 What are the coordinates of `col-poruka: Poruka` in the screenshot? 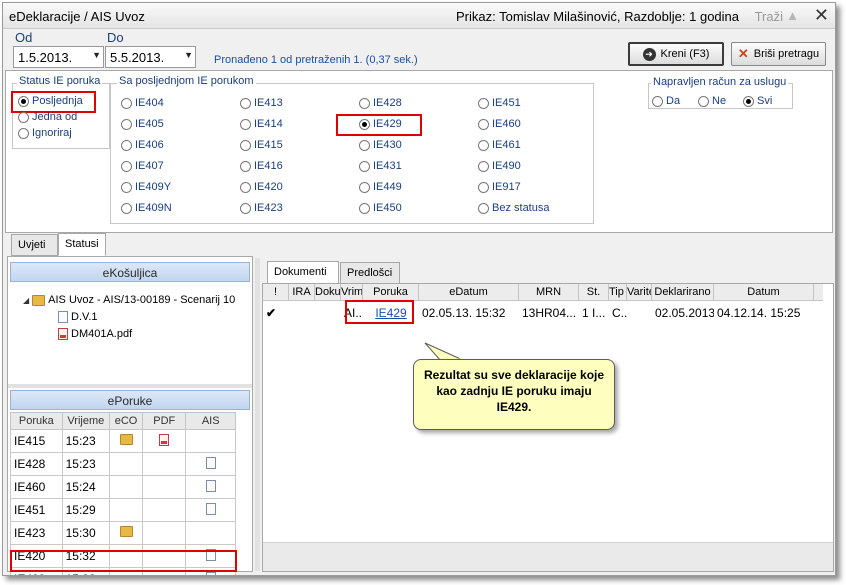 It's located at (36, 421).